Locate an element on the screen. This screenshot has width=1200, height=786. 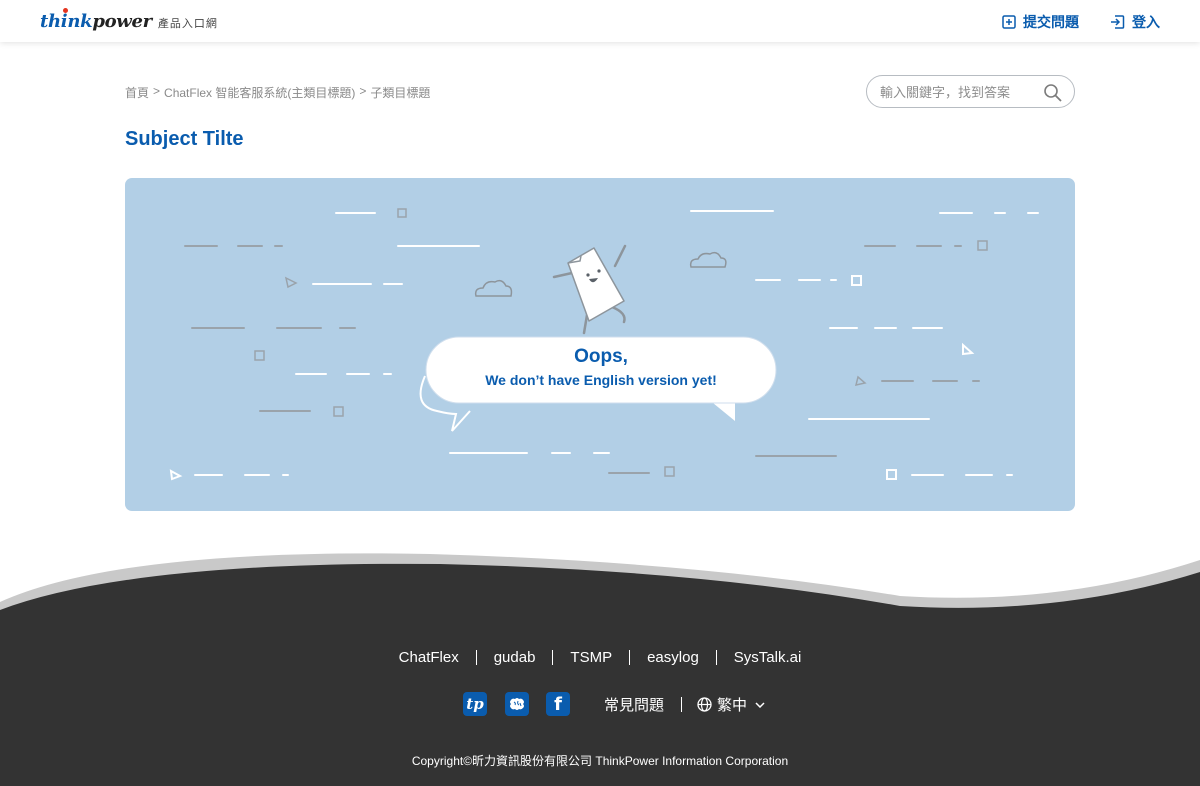
oops-speech-bubble: Oops, We don’t have English version yet! is located at coordinates (601, 370).